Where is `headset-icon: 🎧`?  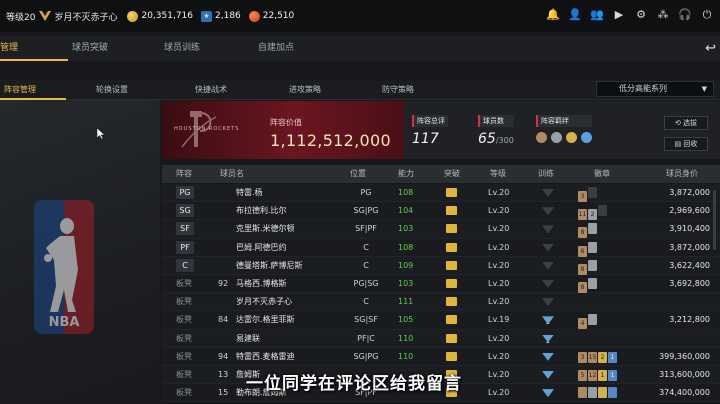 headset-icon: 🎧 is located at coordinates (685, 15).